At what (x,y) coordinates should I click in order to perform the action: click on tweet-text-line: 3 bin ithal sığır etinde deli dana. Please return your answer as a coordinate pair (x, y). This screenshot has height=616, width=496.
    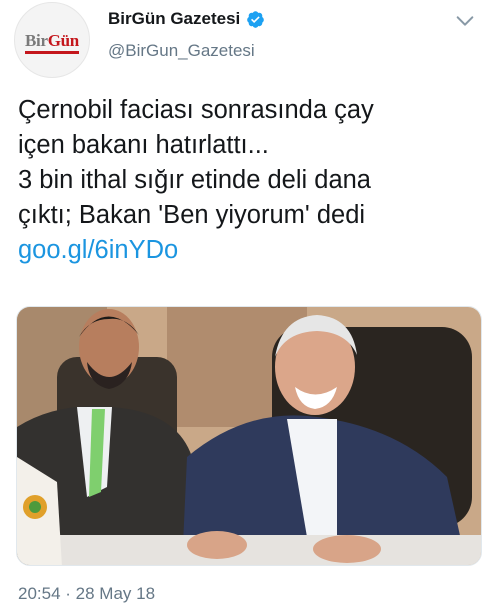
    Looking at the image, I should click on (194, 180).